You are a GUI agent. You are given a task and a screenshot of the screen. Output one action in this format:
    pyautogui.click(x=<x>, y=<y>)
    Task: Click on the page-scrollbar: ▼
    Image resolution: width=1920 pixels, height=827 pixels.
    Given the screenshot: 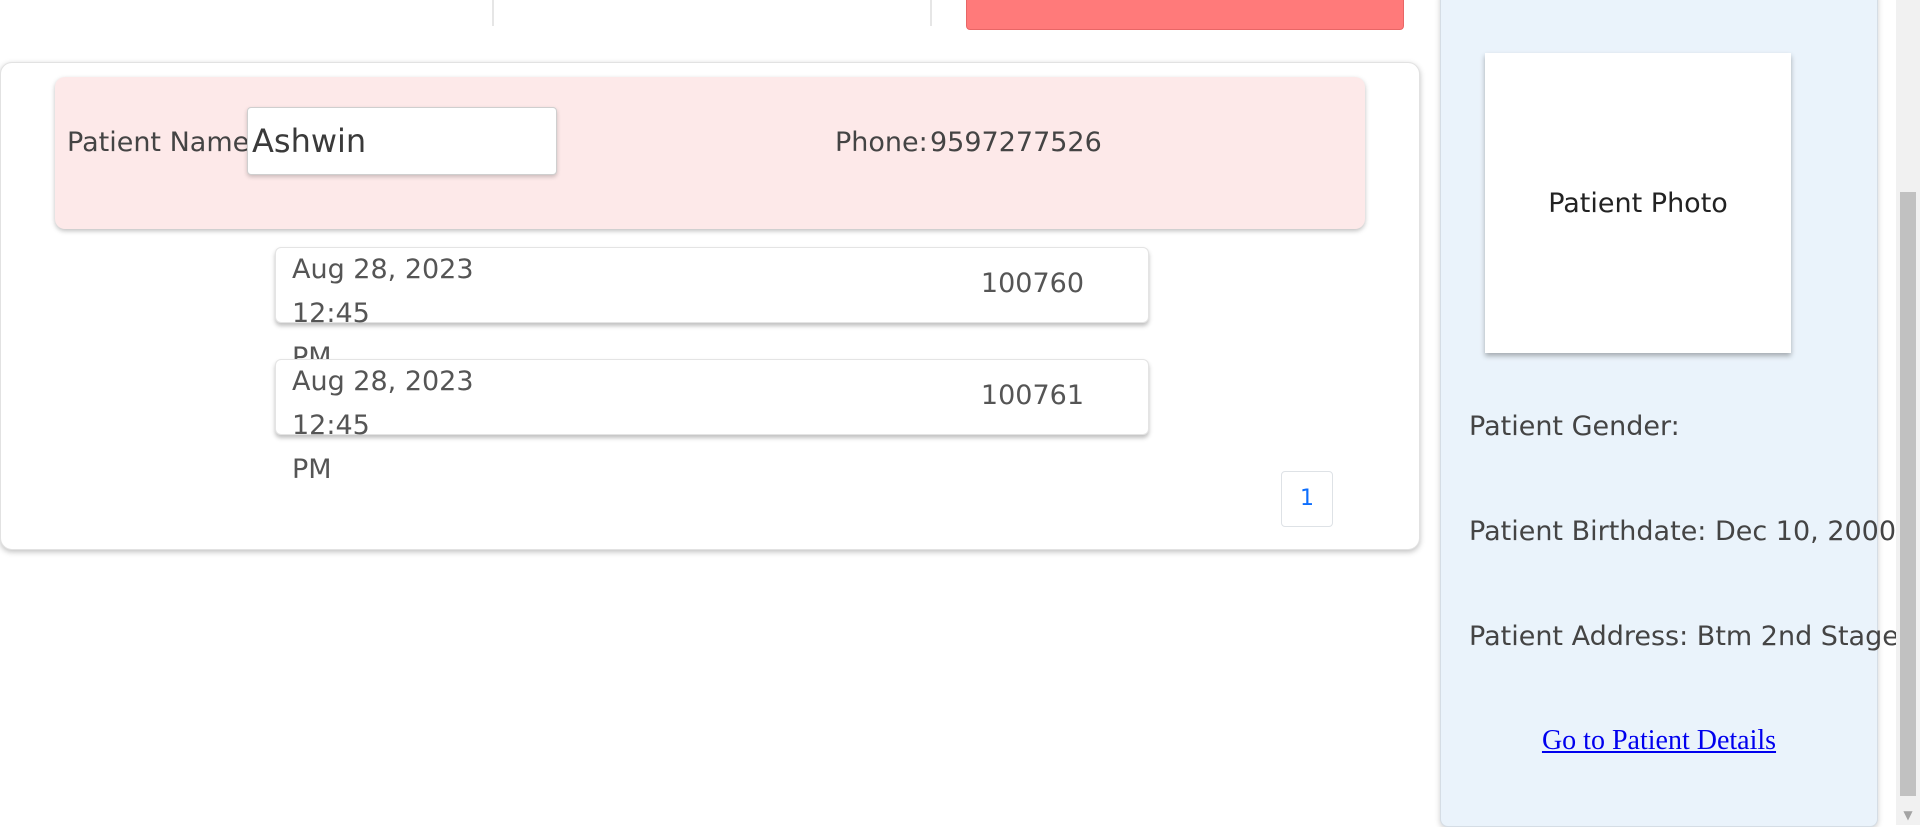 What is the action you would take?
    pyautogui.click(x=1908, y=412)
    